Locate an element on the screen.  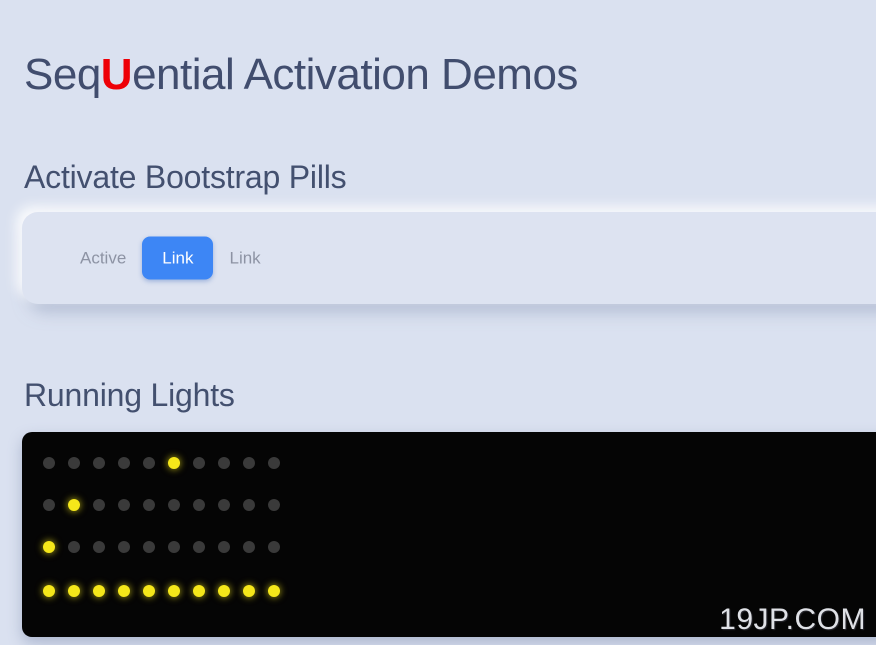
section-heading-running-lights: Running Lights is located at coordinates (129, 394).